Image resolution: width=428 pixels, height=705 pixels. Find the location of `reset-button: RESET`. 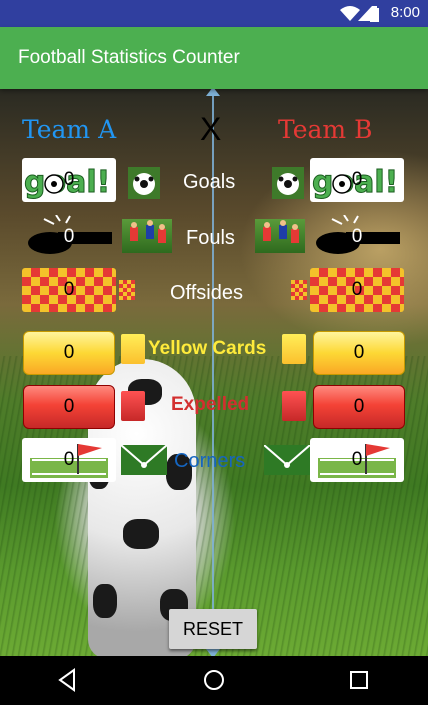

reset-button: RESET is located at coordinates (213, 629).